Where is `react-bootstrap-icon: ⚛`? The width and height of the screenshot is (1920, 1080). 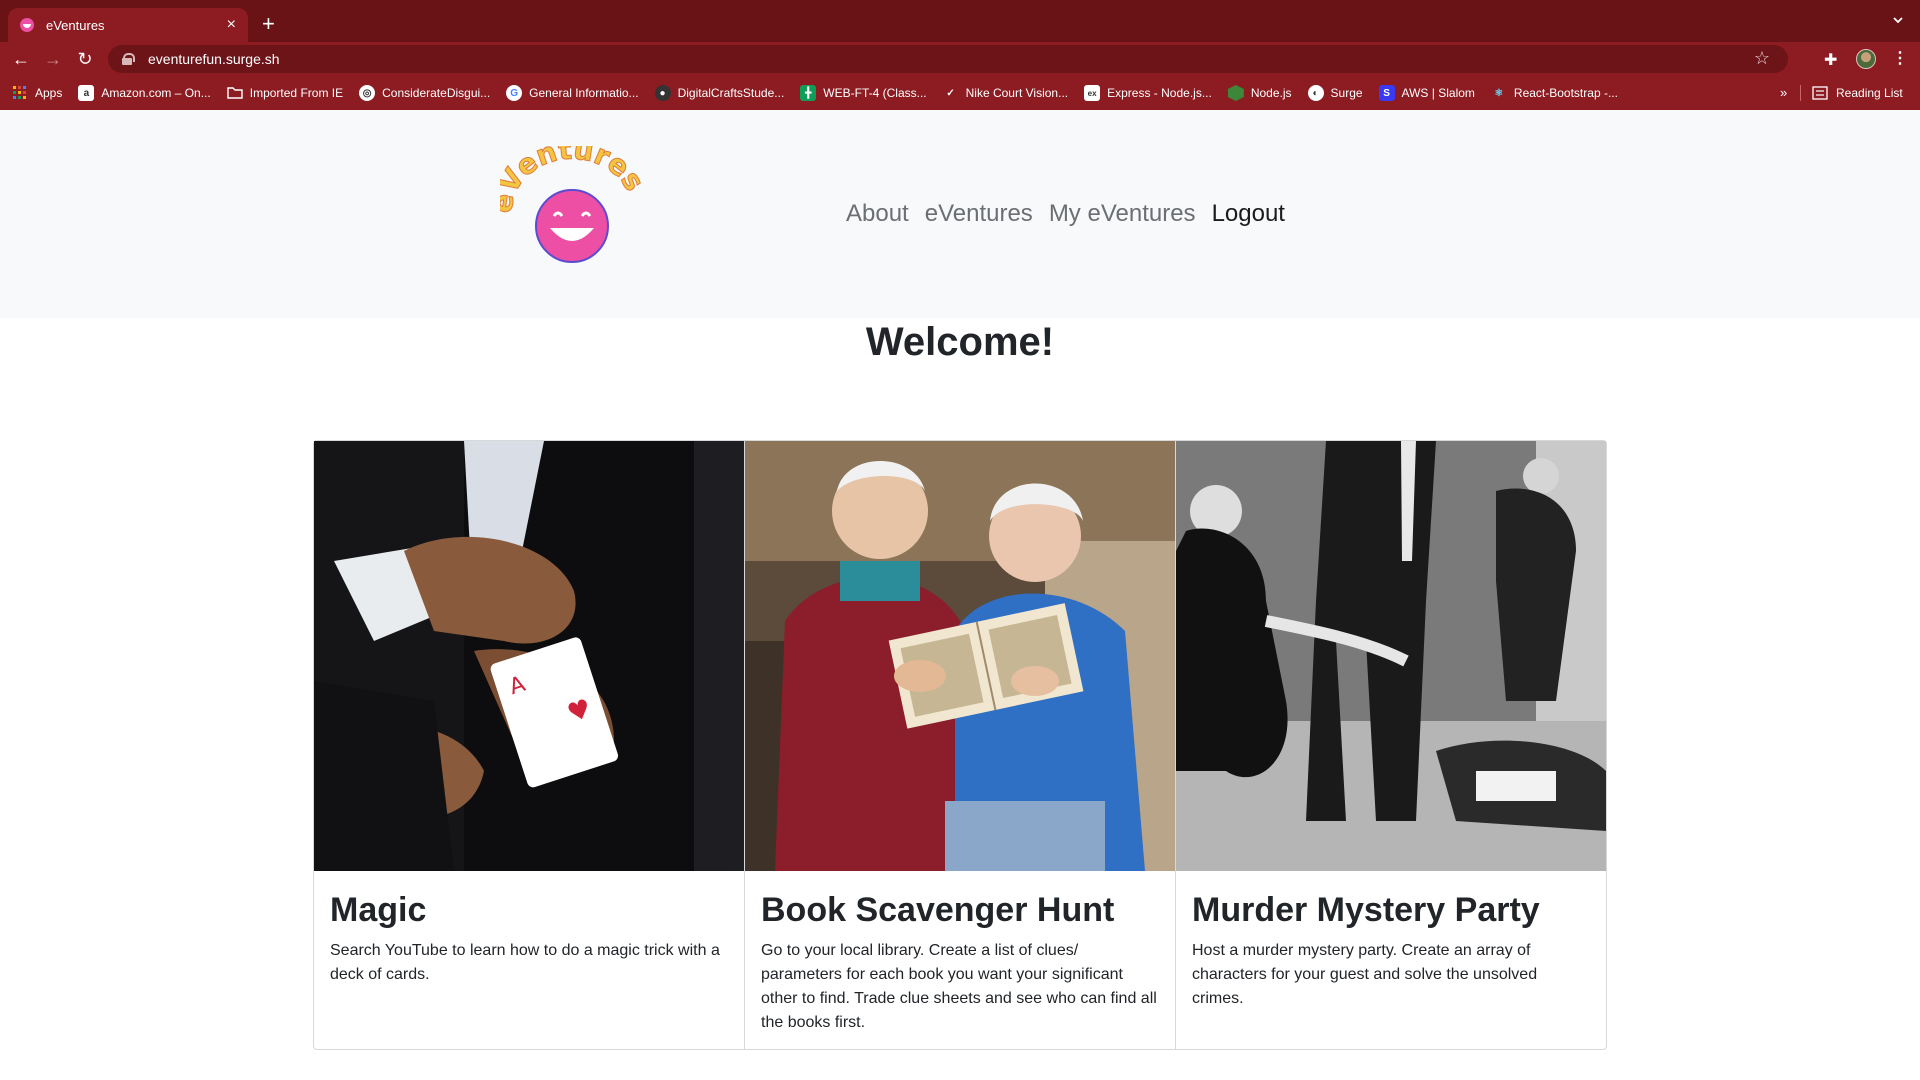 react-bootstrap-icon: ⚛ is located at coordinates (1499, 93).